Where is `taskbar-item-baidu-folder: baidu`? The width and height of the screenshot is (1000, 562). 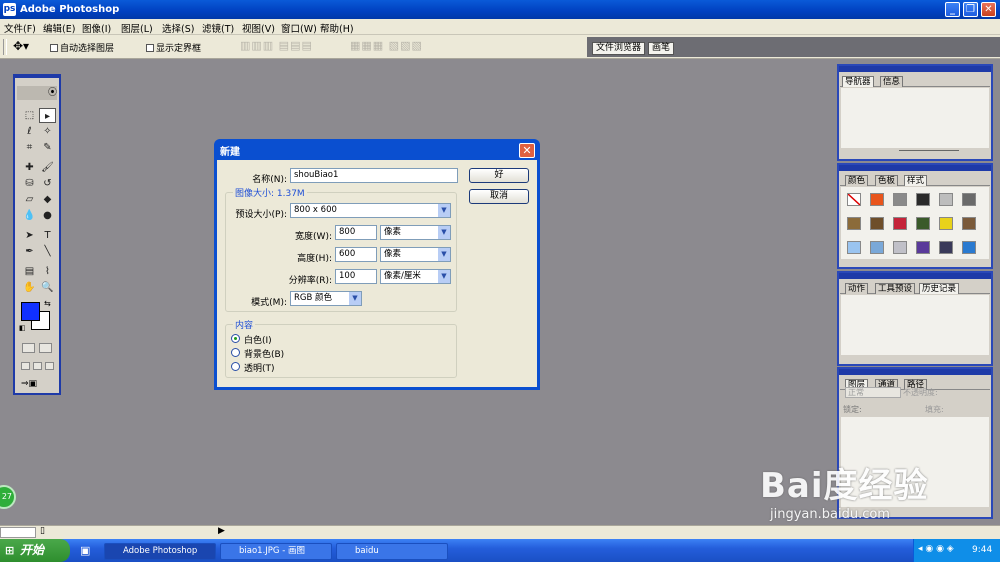
taskbar-item-baidu-folder: baidu is located at coordinates (392, 551).